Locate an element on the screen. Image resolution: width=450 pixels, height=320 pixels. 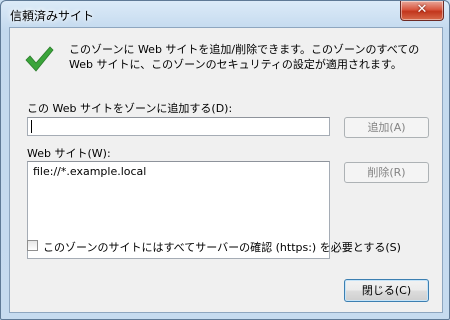
window-title: 信頼済みサイト is located at coordinates (52, 16).